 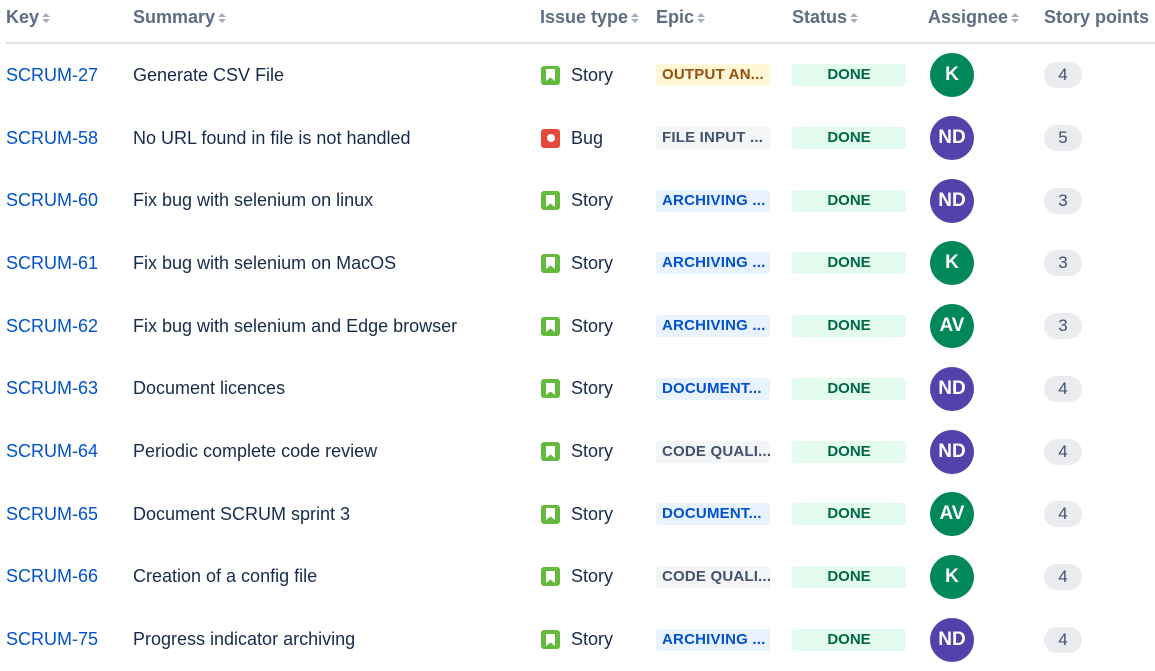 What do you see at coordinates (52, 138) in the screenshot?
I see `issue-key-link: SCRUM-58` at bounding box center [52, 138].